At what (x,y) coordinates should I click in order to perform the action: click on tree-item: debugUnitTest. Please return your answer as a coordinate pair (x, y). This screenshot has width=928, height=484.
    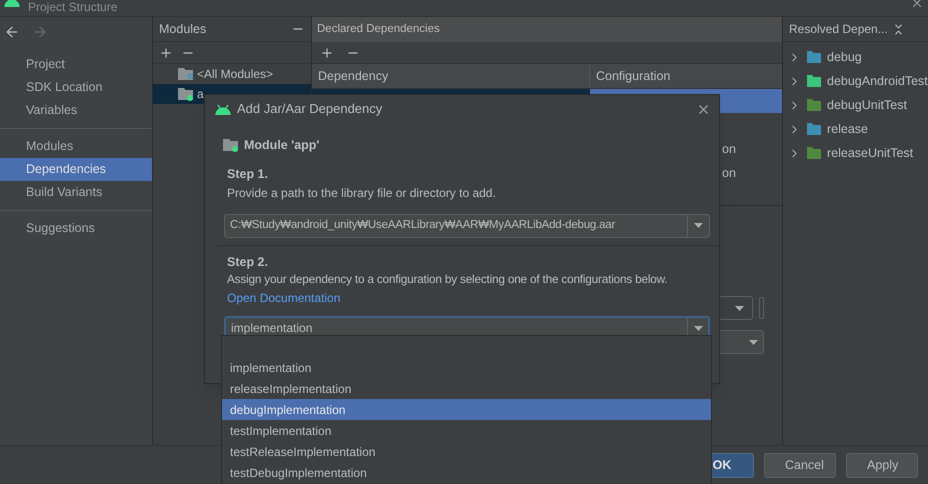
    Looking at the image, I should click on (855, 105).